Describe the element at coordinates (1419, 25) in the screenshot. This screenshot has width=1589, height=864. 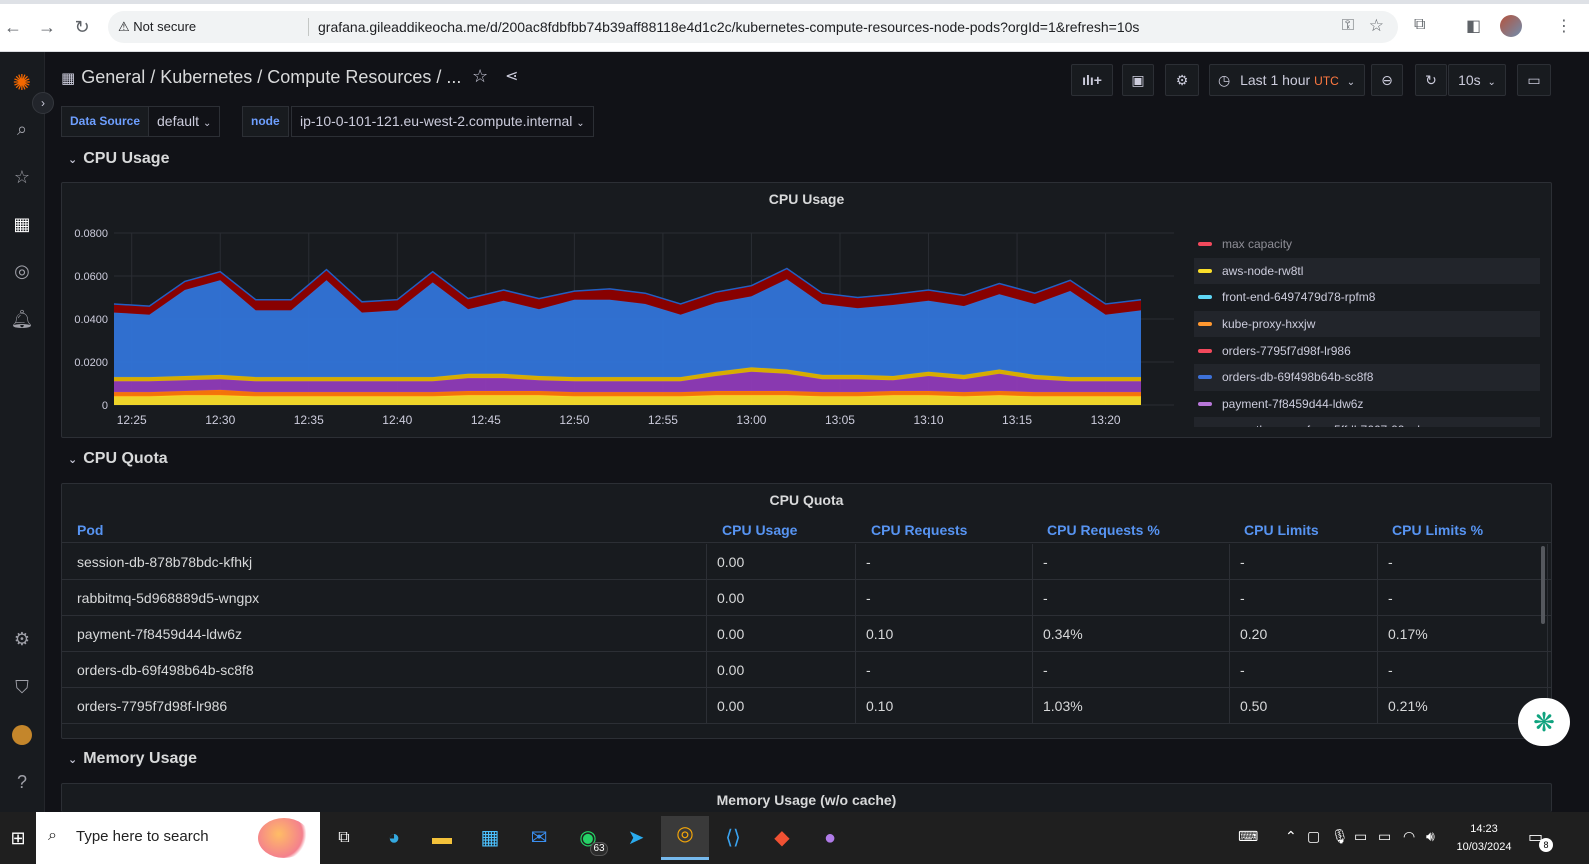
I see `extensions-icon: ⧉` at that location.